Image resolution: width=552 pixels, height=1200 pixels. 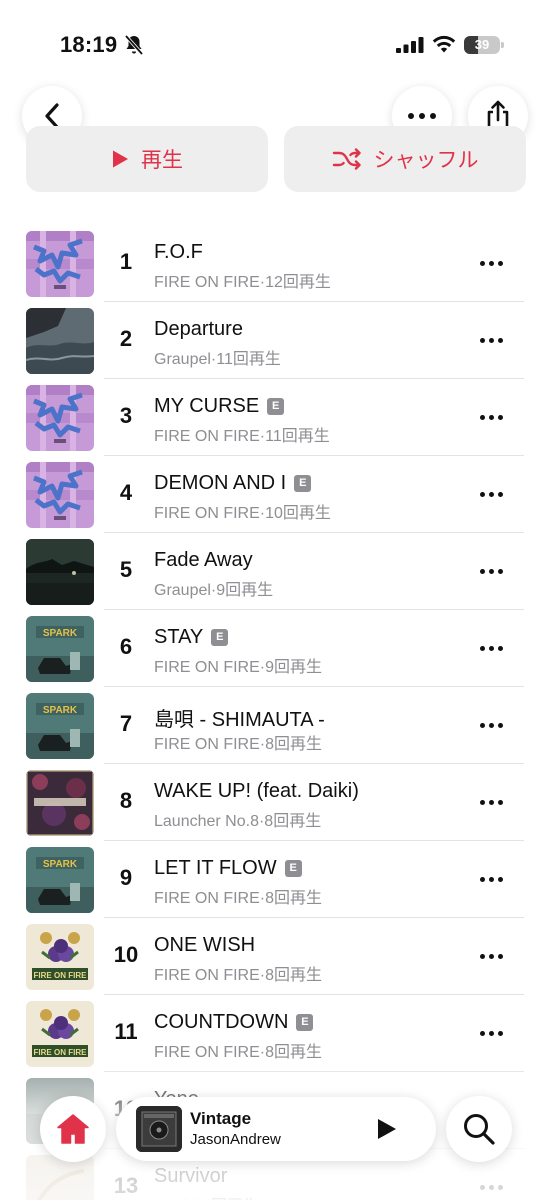 What do you see at coordinates (276, 45) in the screenshot?
I see `status-bar: 18:19 39` at bounding box center [276, 45].